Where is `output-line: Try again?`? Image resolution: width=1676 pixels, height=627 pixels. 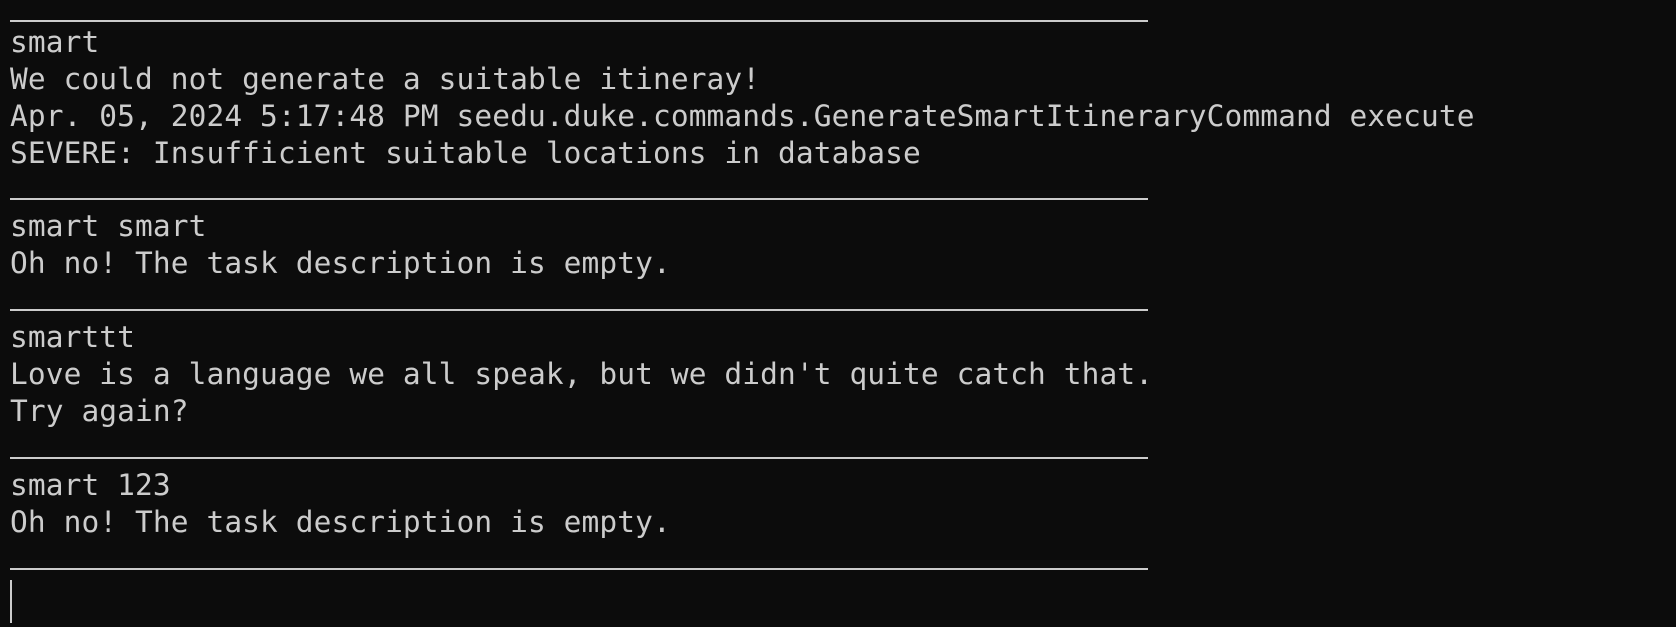
output-line: Try again? is located at coordinates (99, 411).